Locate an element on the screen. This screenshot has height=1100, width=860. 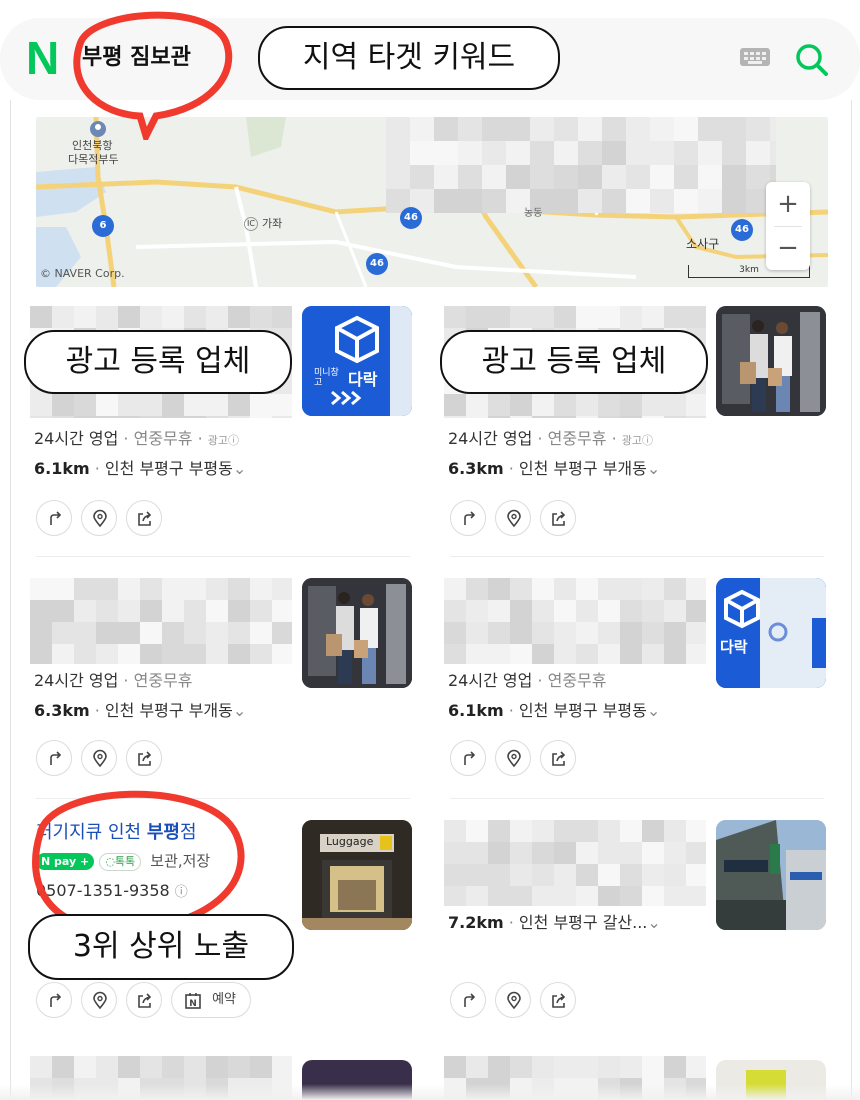
listing-thumbnail: Luggage is located at coordinates (357, 875).